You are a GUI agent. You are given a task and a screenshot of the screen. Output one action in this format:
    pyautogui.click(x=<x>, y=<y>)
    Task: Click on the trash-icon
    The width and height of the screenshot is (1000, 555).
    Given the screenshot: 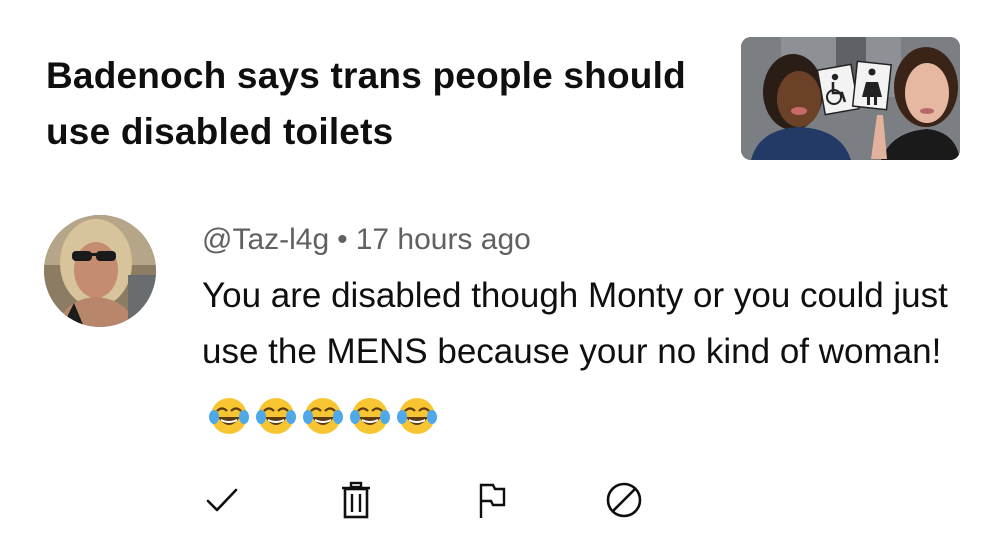 What is the action you would take?
    pyautogui.click(x=356, y=500)
    